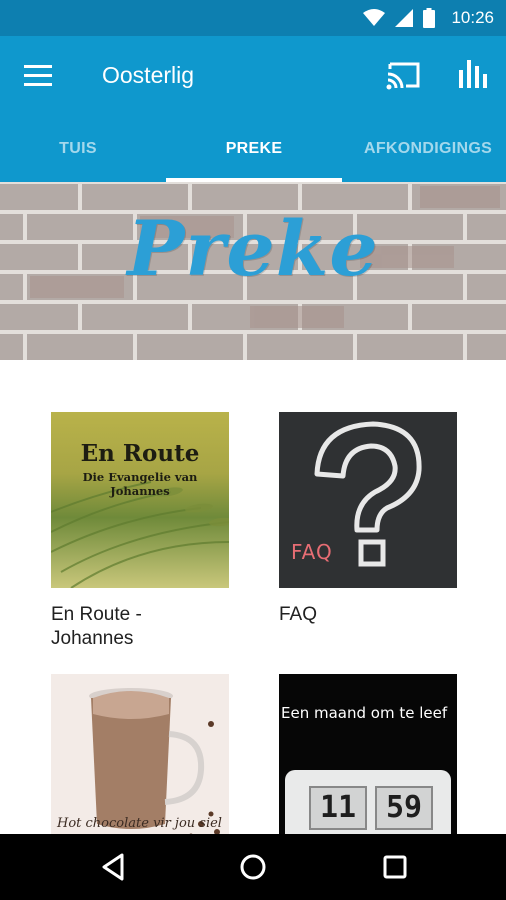  What do you see at coordinates (404, 75) in the screenshot?
I see `cast-icon` at bounding box center [404, 75].